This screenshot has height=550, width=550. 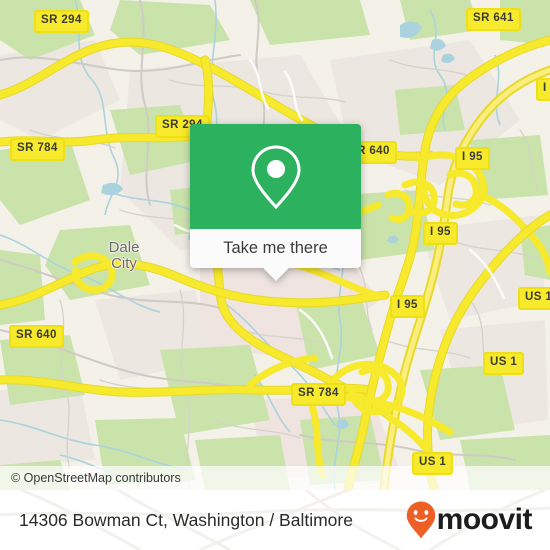 I want to click on road-shield-us-1-mid: US 1, so click(x=504, y=363).